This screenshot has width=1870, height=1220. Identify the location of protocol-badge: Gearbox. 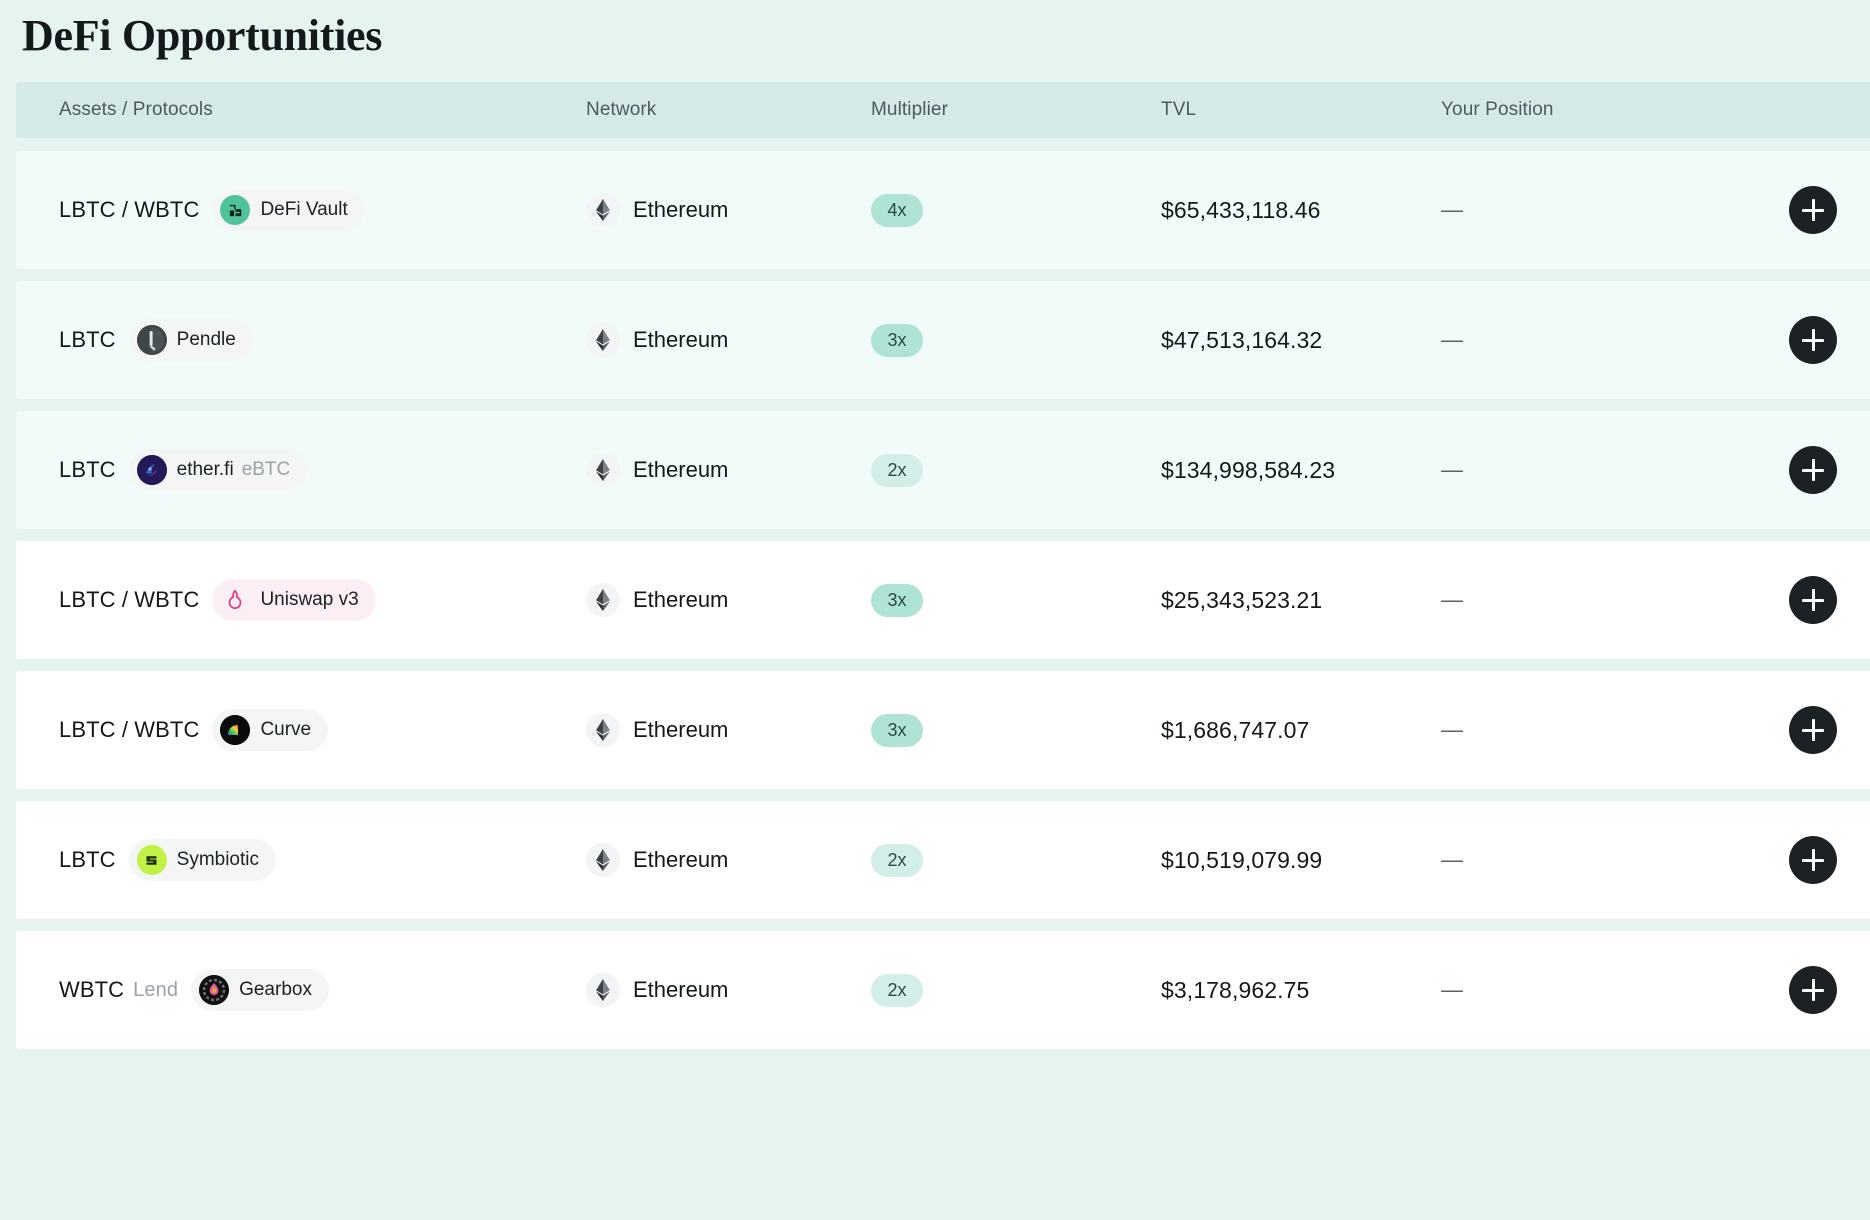
(260, 990).